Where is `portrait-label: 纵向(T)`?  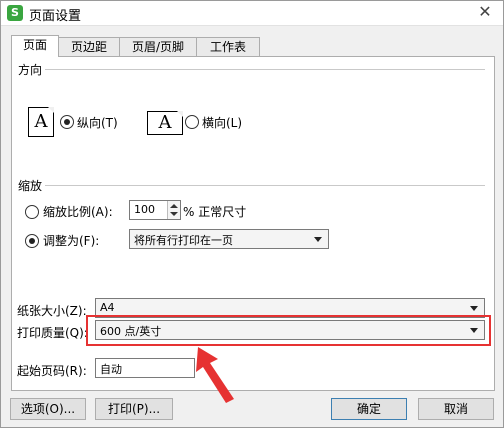
portrait-label: 纵向(T) is located at coordinates (97, 122).